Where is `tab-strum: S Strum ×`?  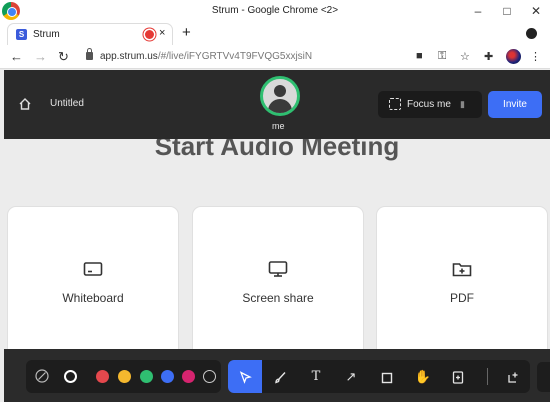
tab-strum: S Strum × is located at coordinates (90, 34).